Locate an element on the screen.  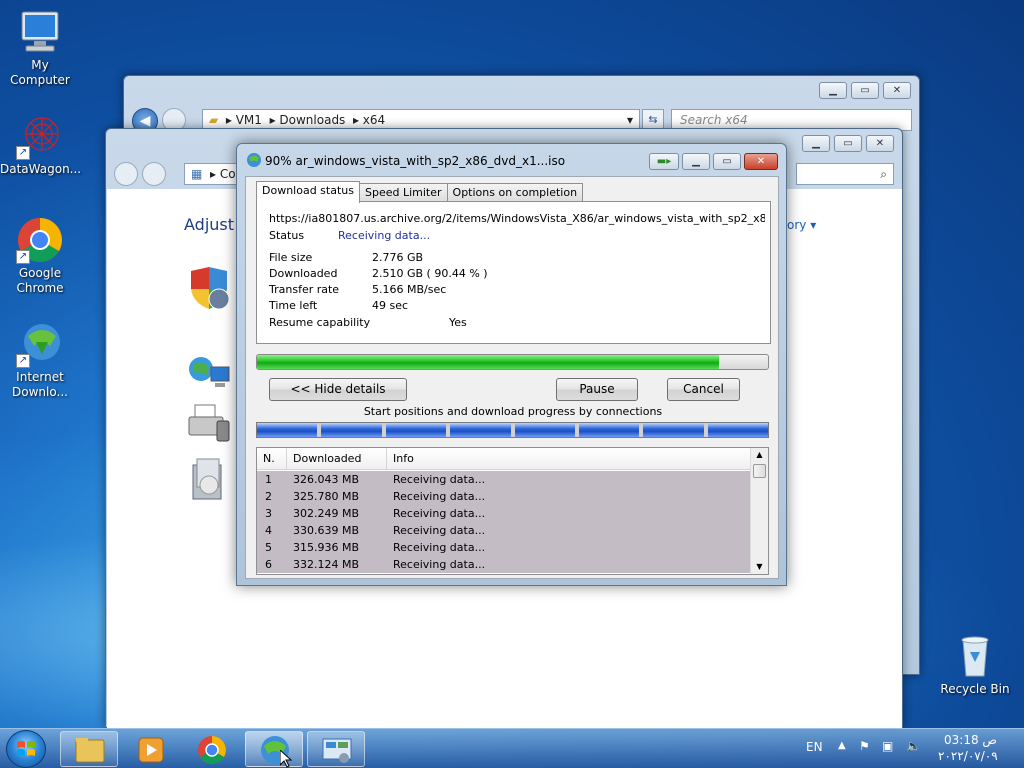
volume-icon: 🔈 is located at coordinates (913, 746).